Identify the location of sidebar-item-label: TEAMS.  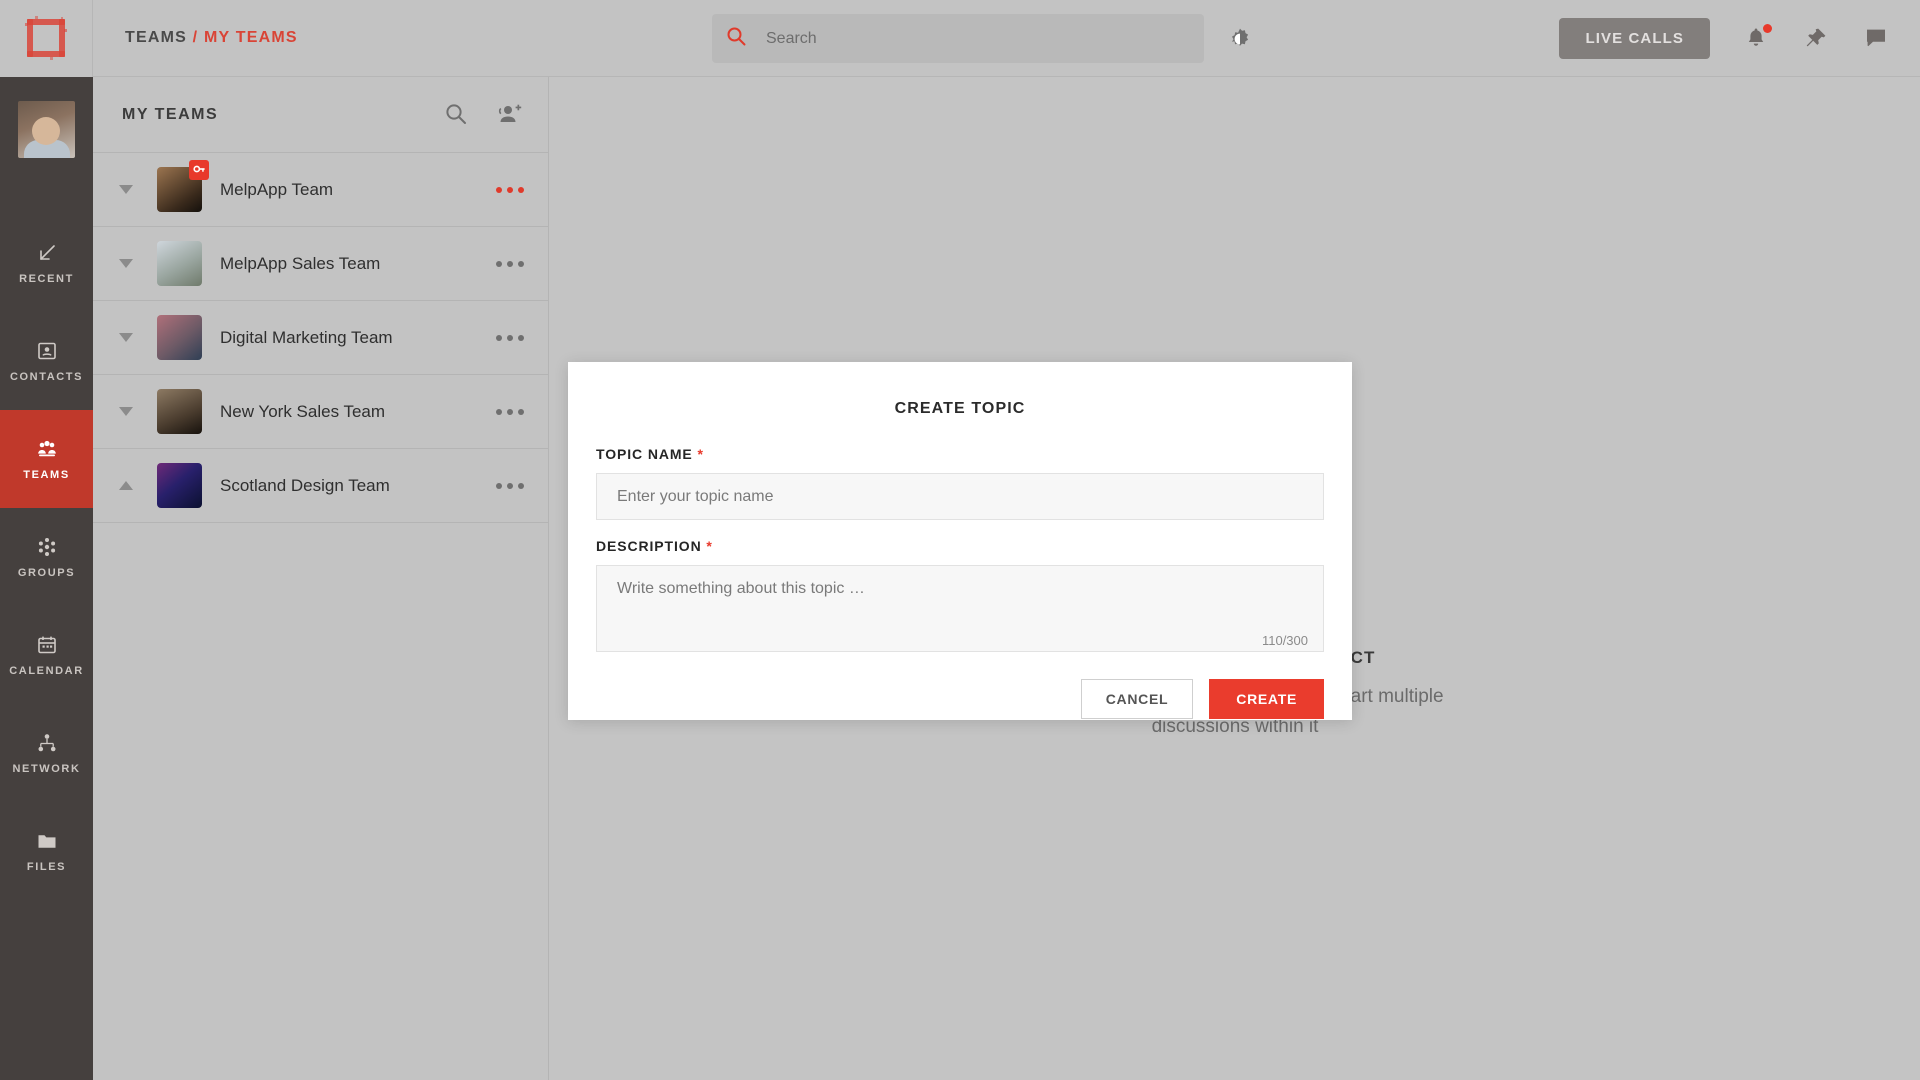
(46, 474).